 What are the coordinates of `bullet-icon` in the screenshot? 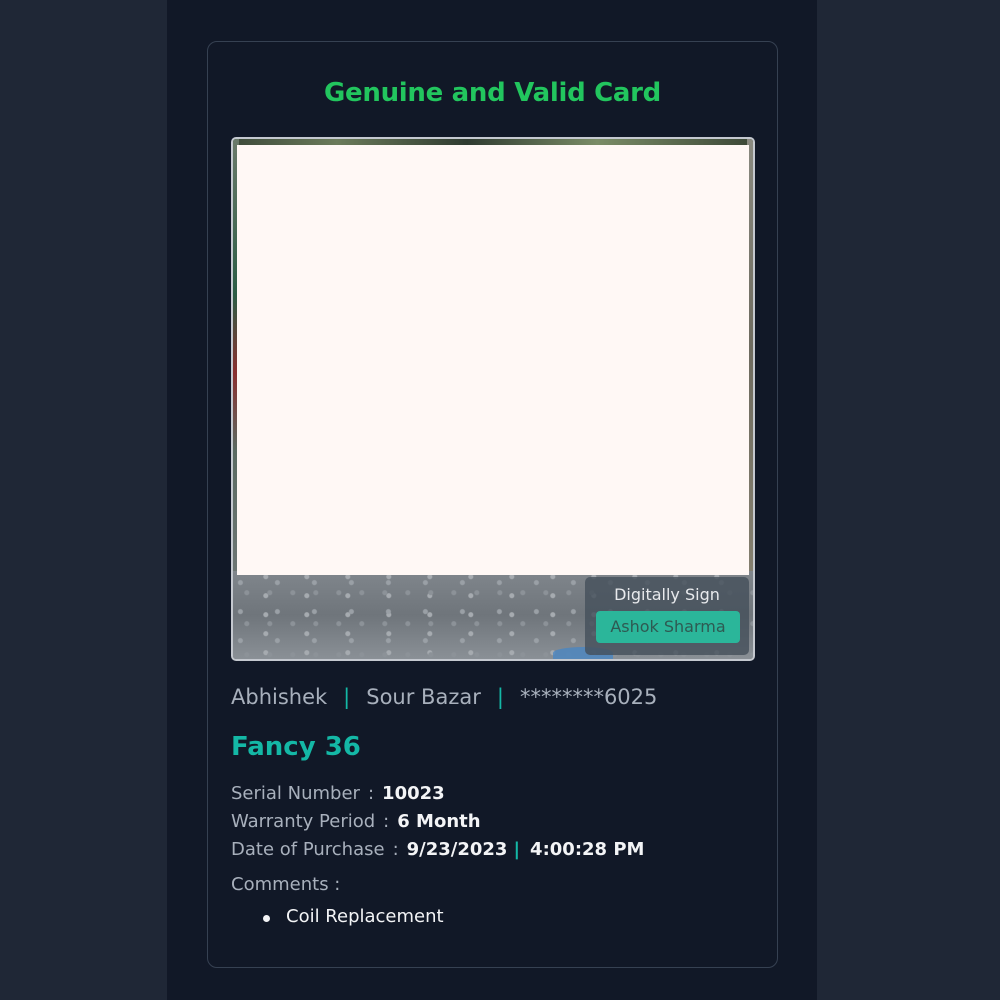 It's located at (266, 918).